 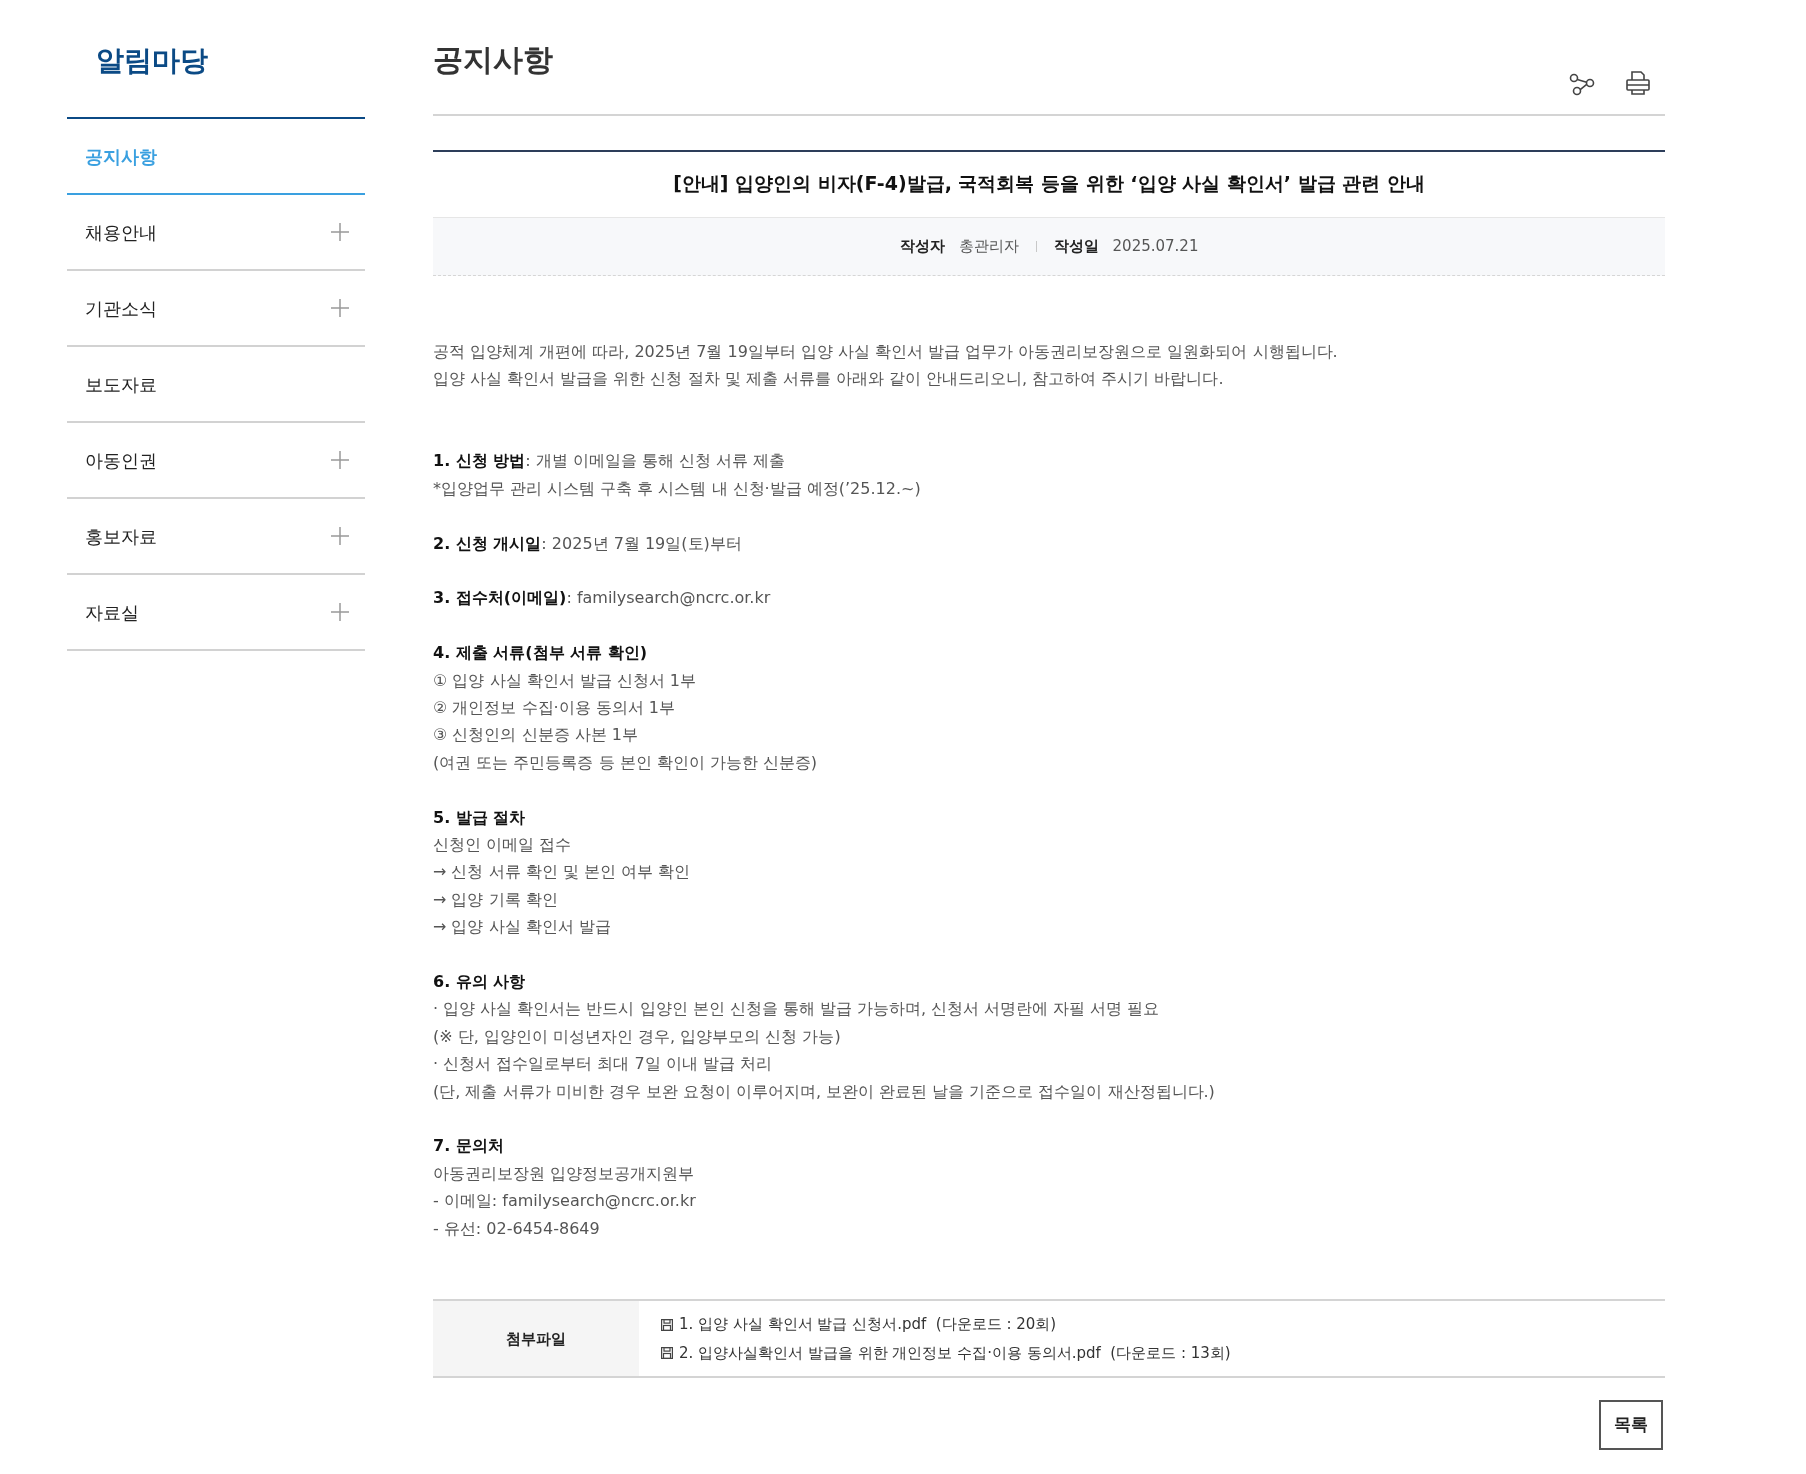 What do you see at coordinates (536, 735) in the screenshot?
I see `body-text-line: ③ 신청인의 신분증 사본 1부` at bounding box center [536, 735].